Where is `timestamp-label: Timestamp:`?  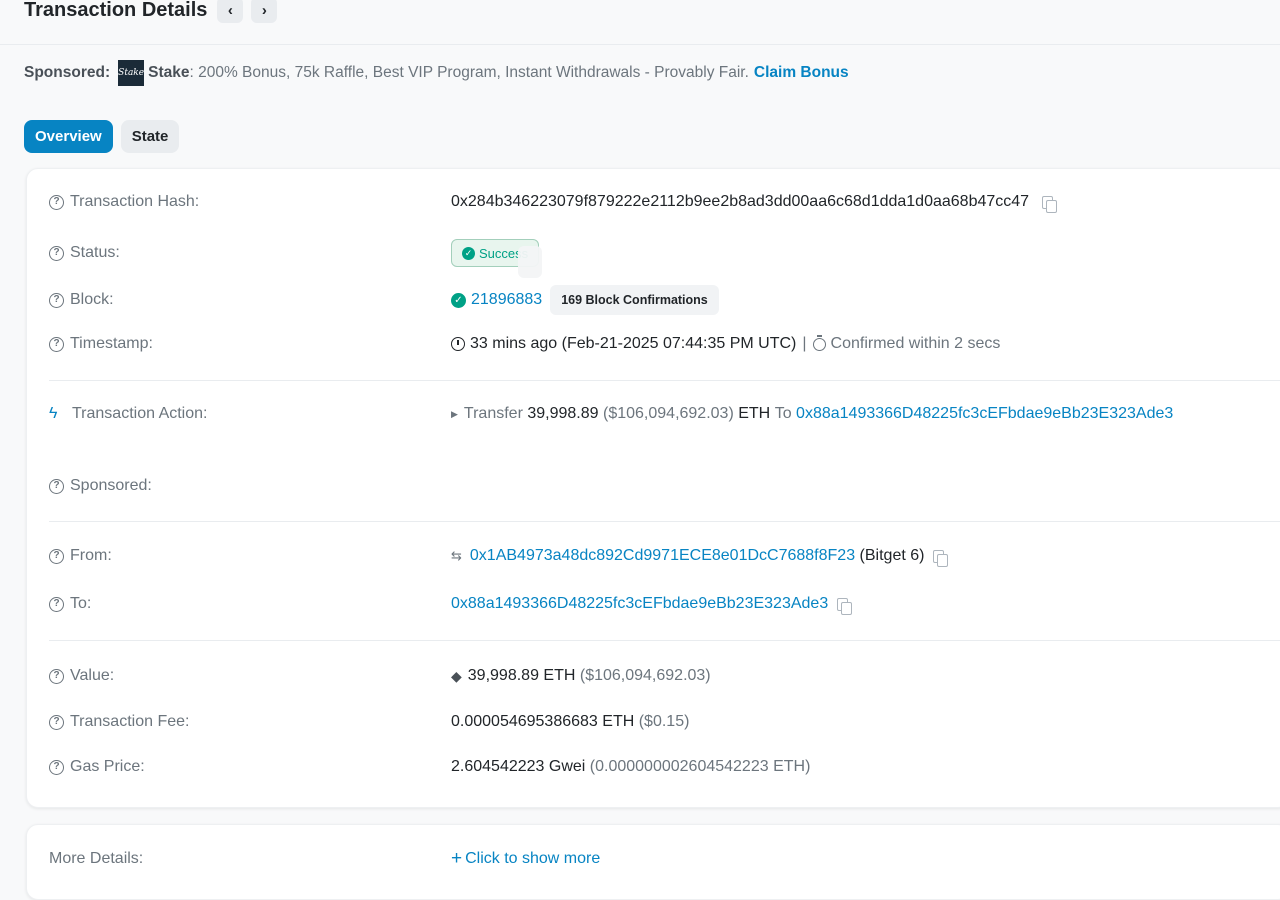 timestamp-label: Timestamp: is located at coordinates (111, 343).